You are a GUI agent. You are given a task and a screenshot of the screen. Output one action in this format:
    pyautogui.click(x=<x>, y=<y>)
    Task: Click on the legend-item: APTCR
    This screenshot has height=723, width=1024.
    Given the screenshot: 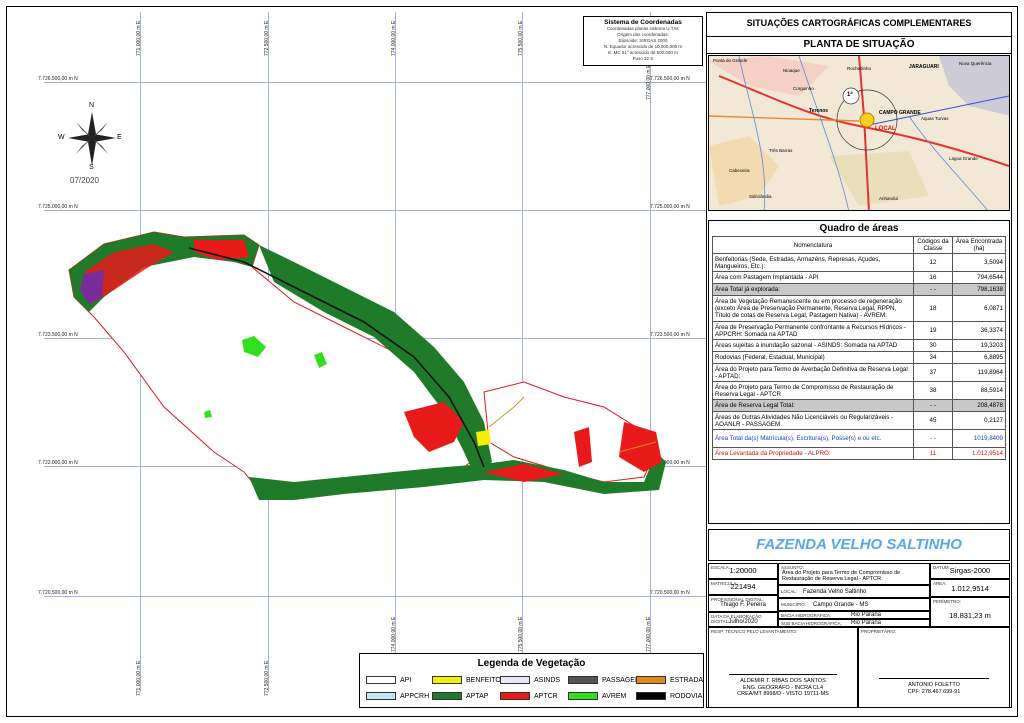 What is the action you would take?
    pyautogui.click(x=529, y=696)
    